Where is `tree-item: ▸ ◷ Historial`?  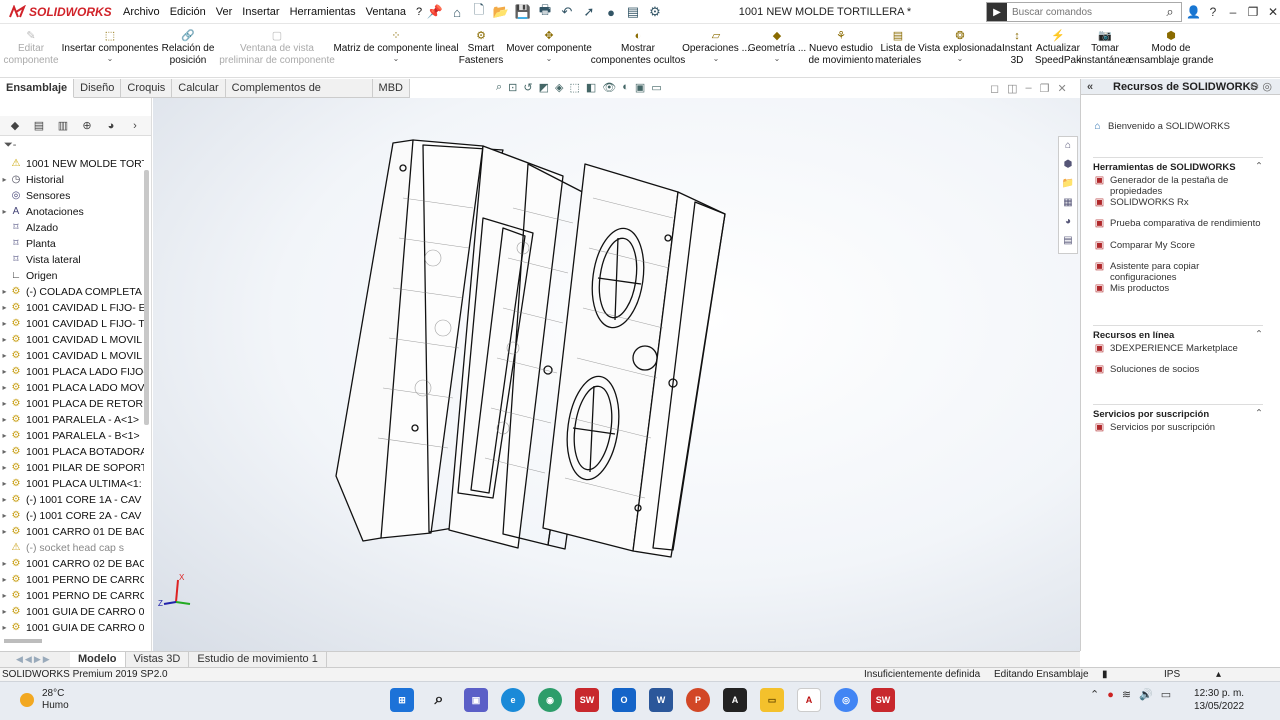 tree-item: ▸ ◷ Historial is located at coordinates (72, 180).